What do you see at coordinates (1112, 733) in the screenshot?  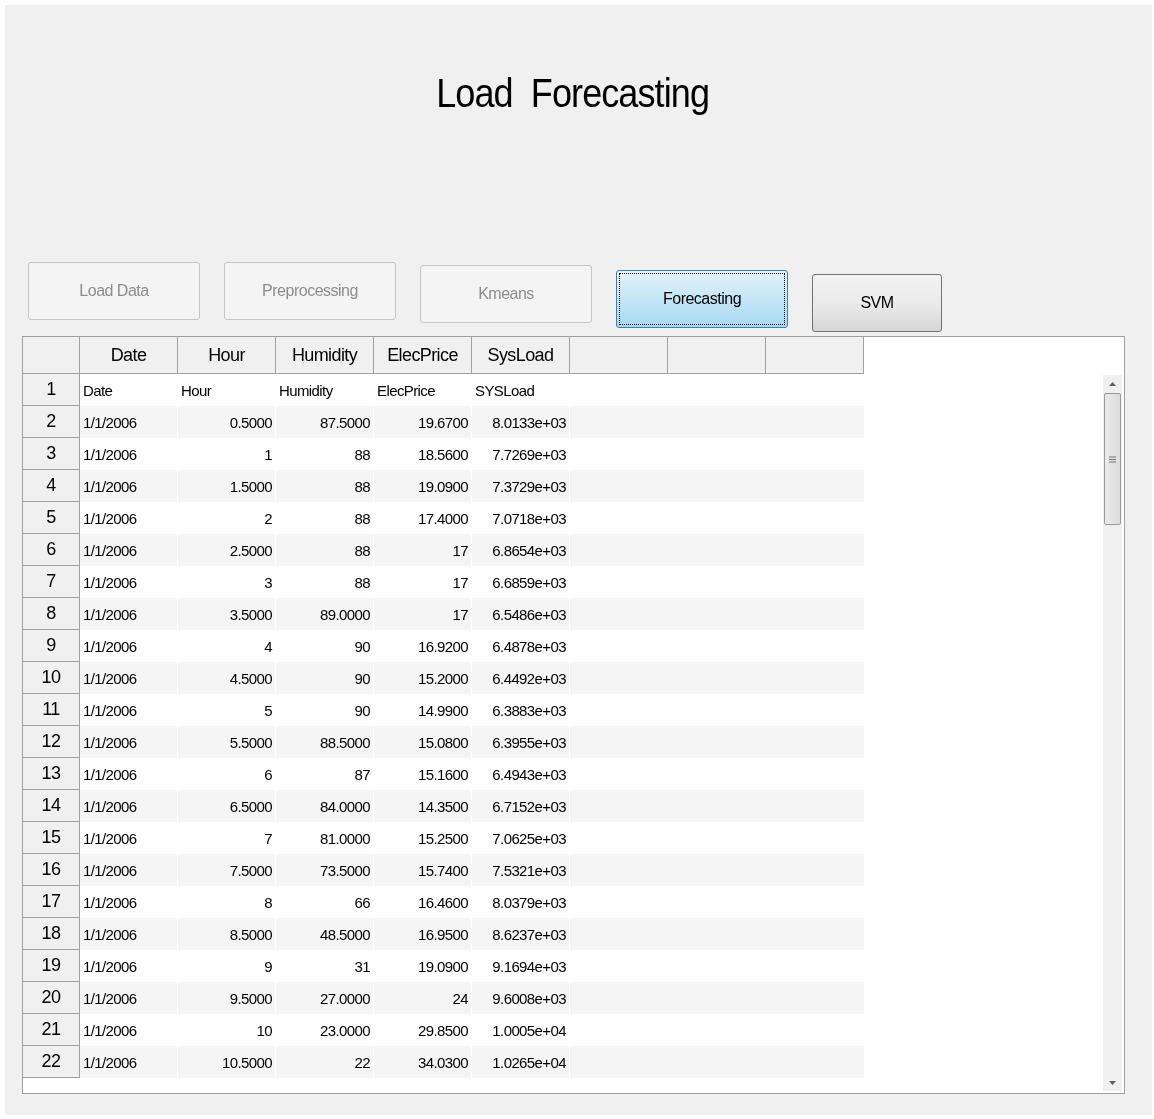 I see `scrollbar` at bounding box center [1112, 733].